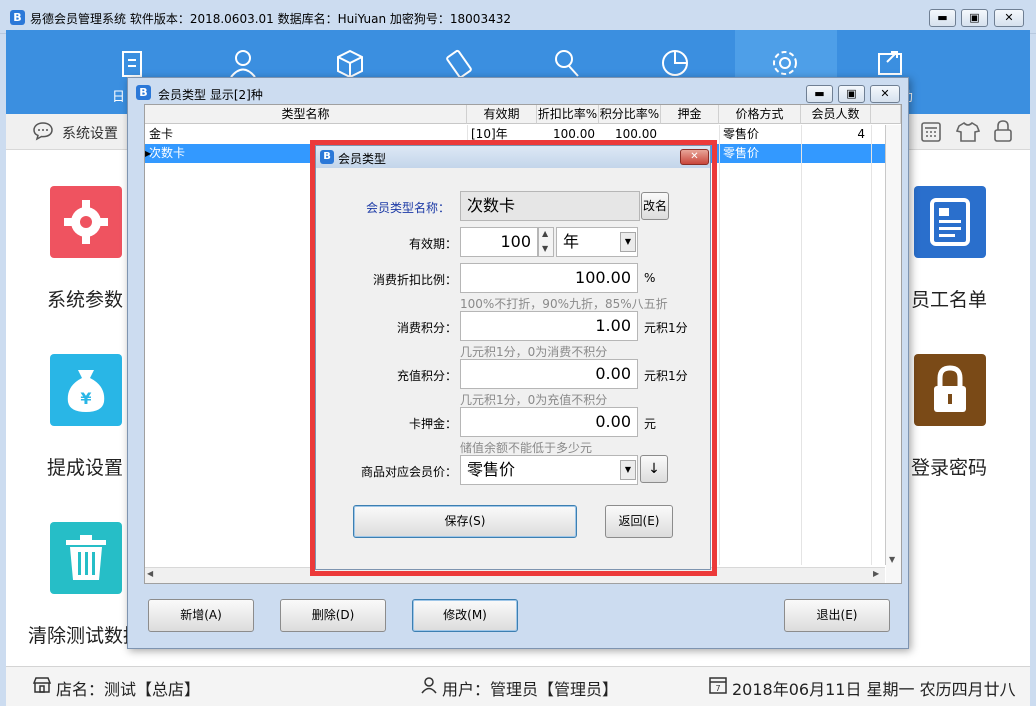 The height and width of the screenshot is (706, 1036). I want to click on money-bag-icon: ¥, so click(86, 391).